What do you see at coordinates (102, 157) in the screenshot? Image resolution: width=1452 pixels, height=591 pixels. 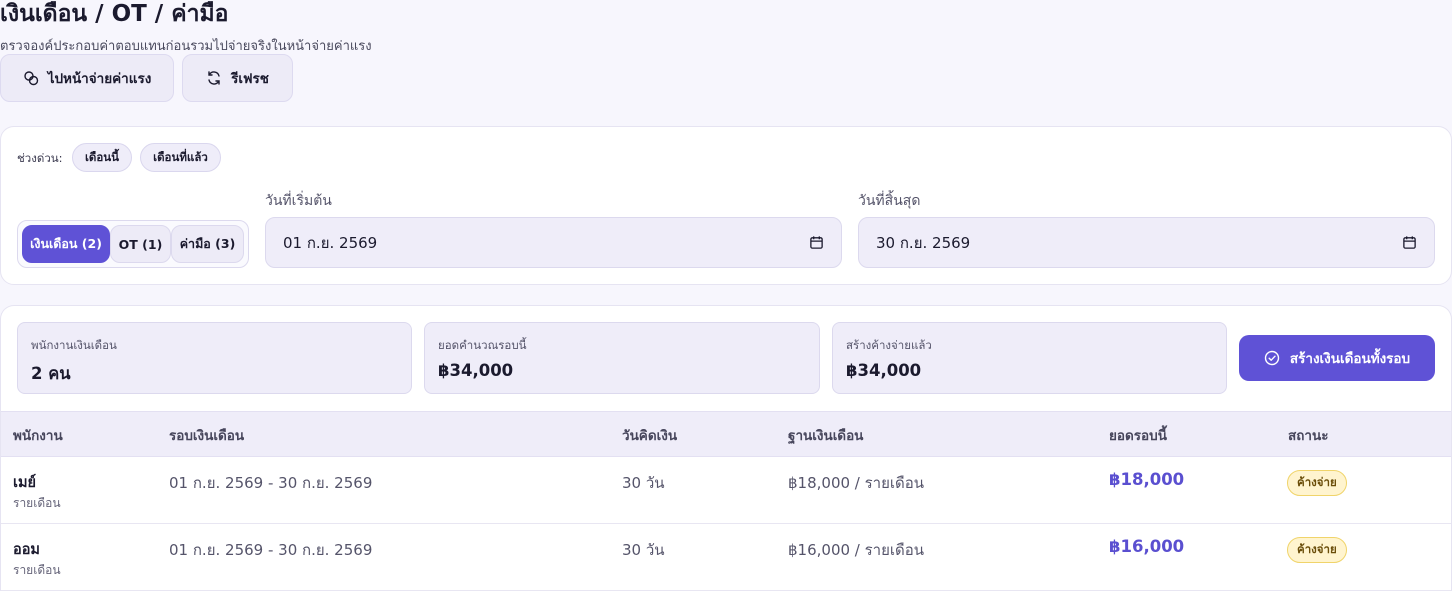 I see `this-month-chip: เดือนนี้` at bounding box center [102, 157].